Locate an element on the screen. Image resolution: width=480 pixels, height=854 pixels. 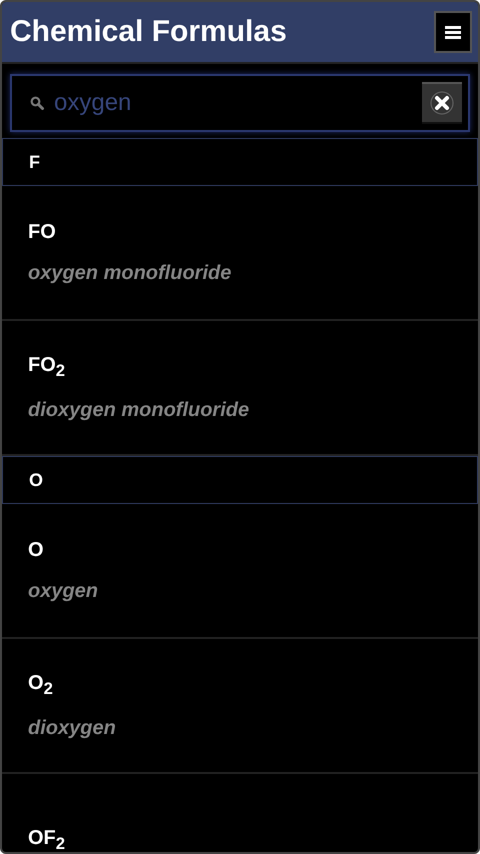
close-icon is located at coordinates (442, 103).